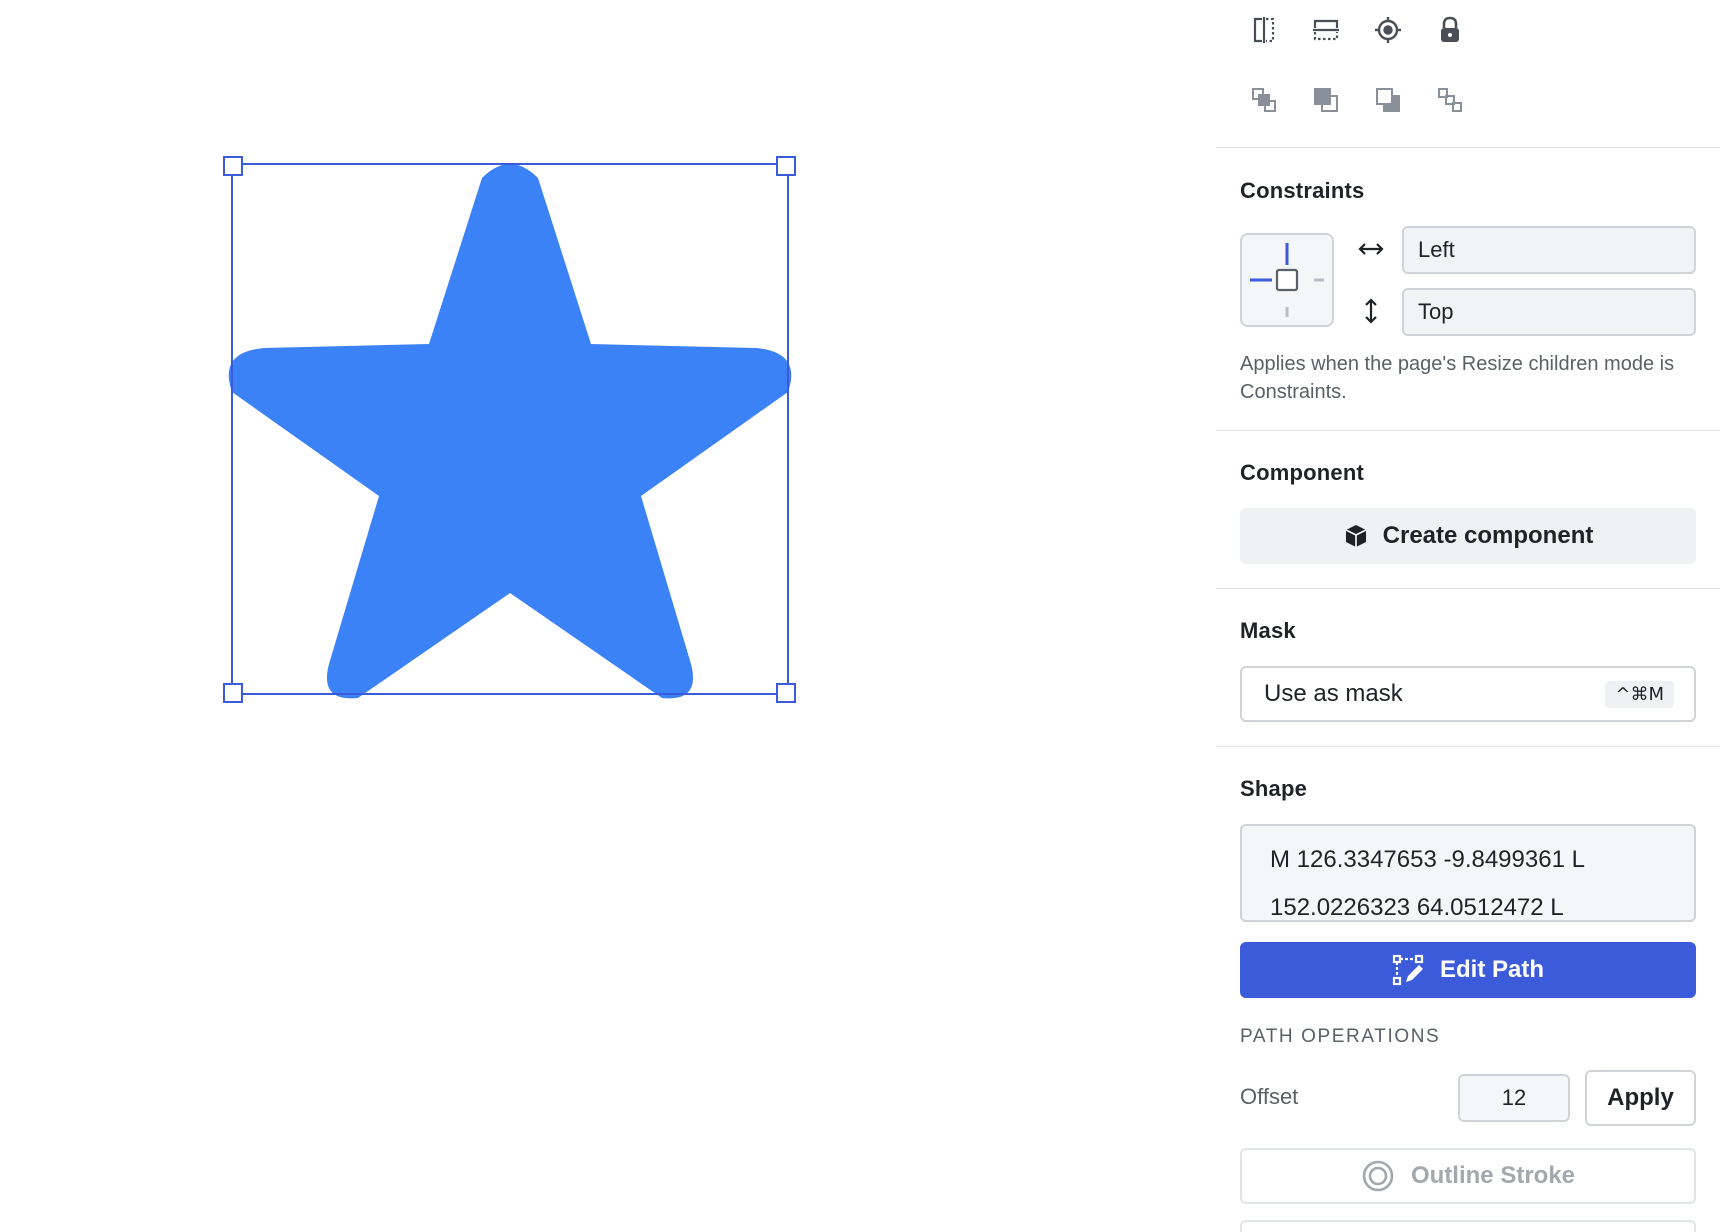 The height and width of the screenshot is (1232, 1720). I want to click on vertical-constraint-select: Top, so click(1549, 312).